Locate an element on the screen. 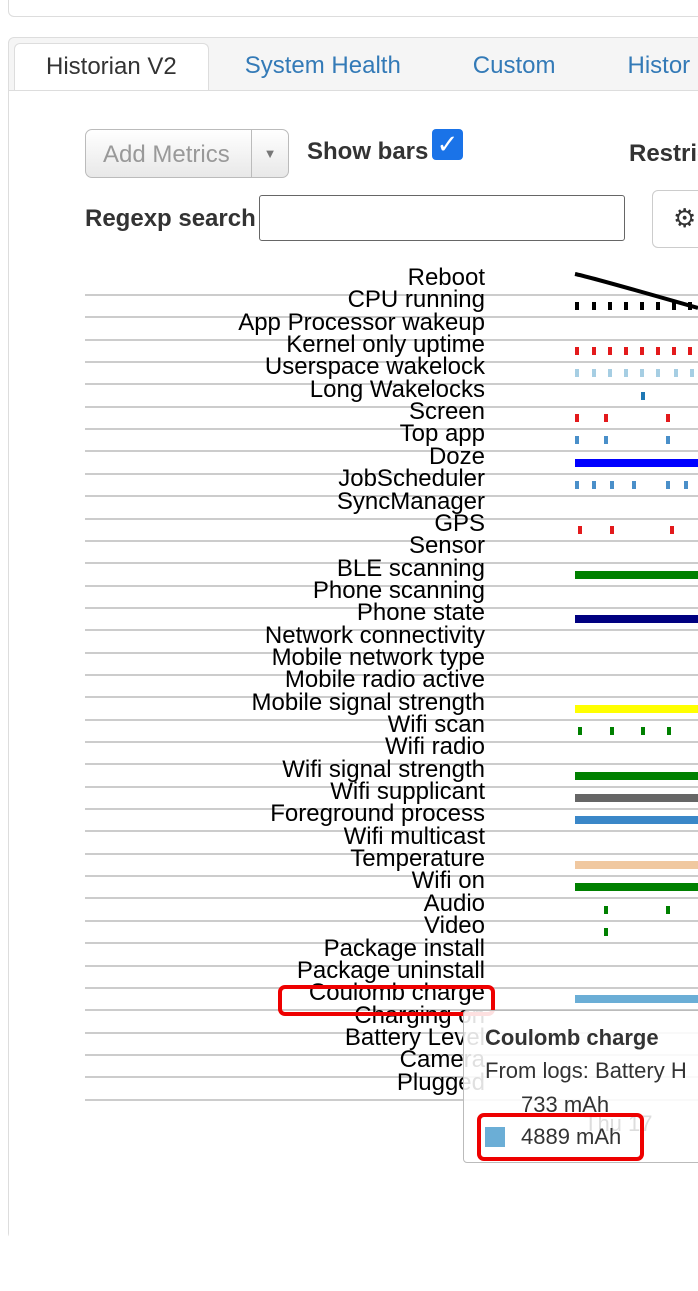 This screenshot has width=698, height=1291. timeline-row: SyncManager is located at coordinates (391, 504).